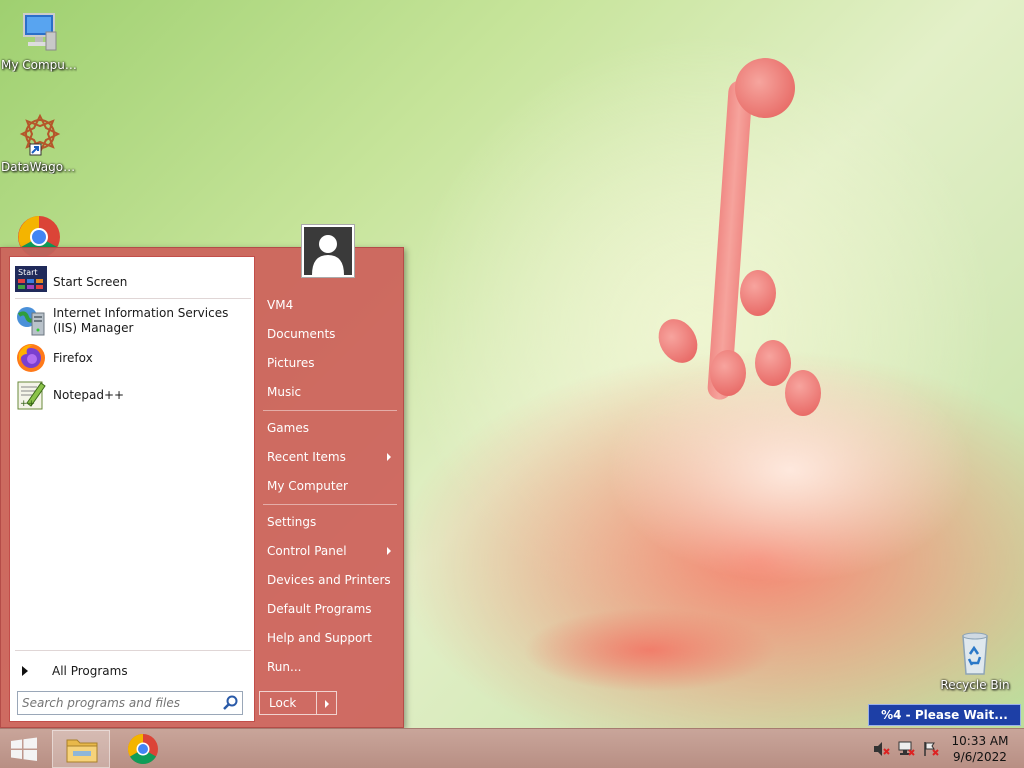 The image size is (1024, 768). I want to click on folder-icon, so click(82, 751).